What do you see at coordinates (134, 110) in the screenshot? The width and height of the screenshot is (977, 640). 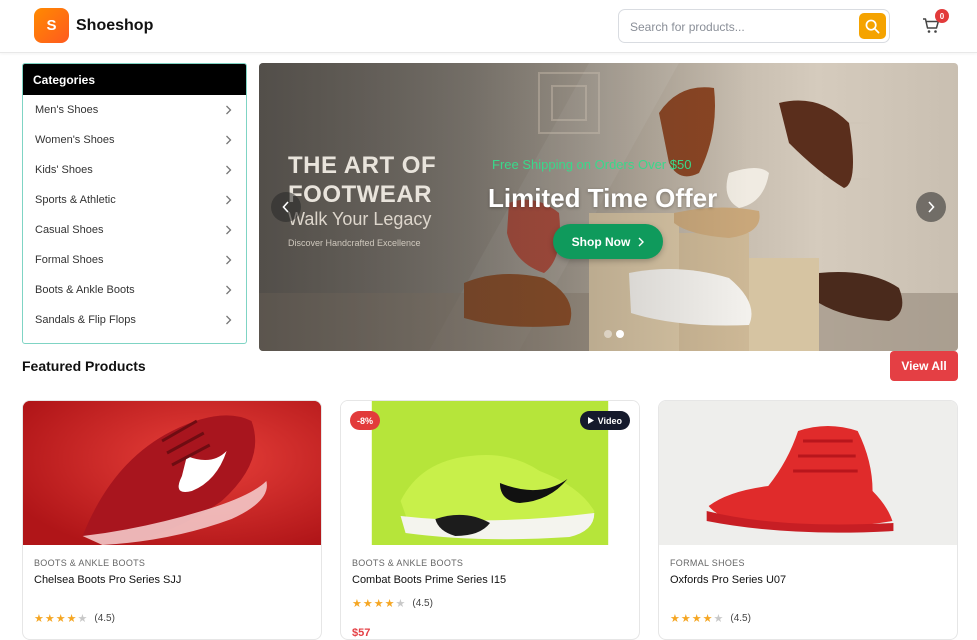 I see `category-item-mens: Men's Shoes` at bounding box center [134, 110].